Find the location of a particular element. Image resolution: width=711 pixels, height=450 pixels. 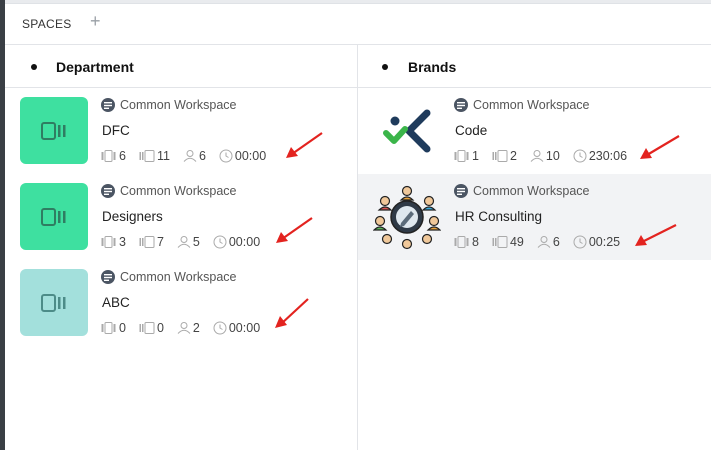

space-stats: 8 49 6 00:25 is located at coordinates (543, 242).